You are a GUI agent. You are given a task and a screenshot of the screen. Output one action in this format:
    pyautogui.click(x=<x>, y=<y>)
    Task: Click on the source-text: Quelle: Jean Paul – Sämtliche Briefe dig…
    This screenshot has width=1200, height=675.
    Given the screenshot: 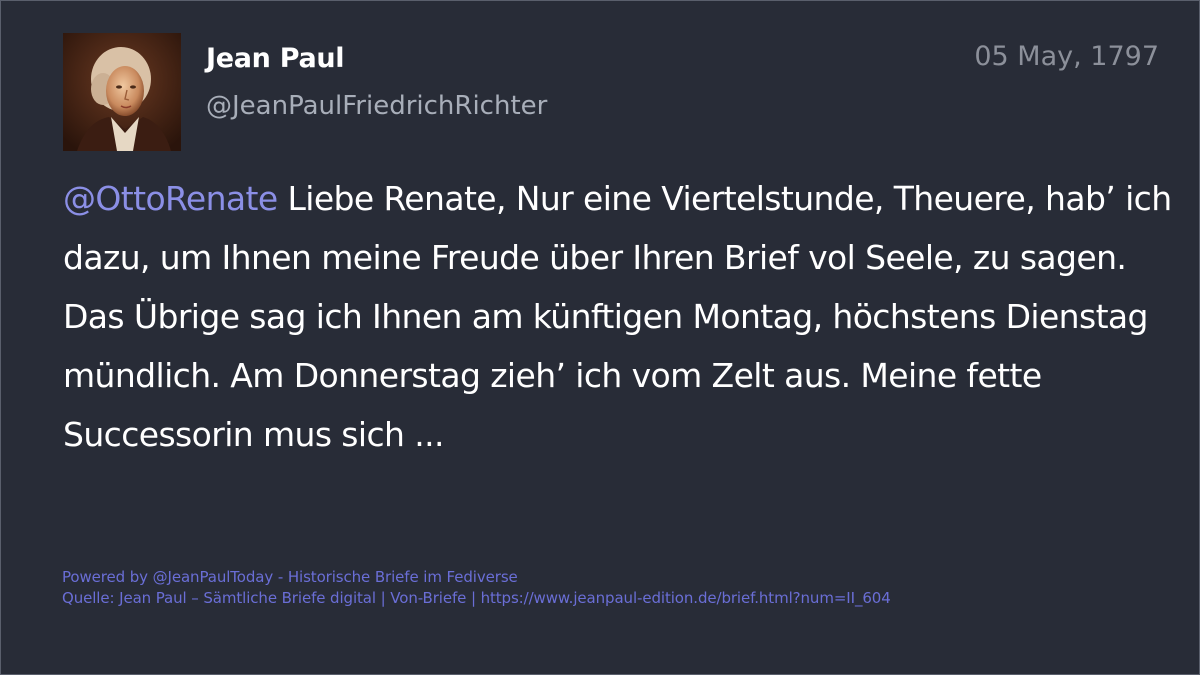 What is the action you would take?
    pyautogui.click(x=476, y=598)
    